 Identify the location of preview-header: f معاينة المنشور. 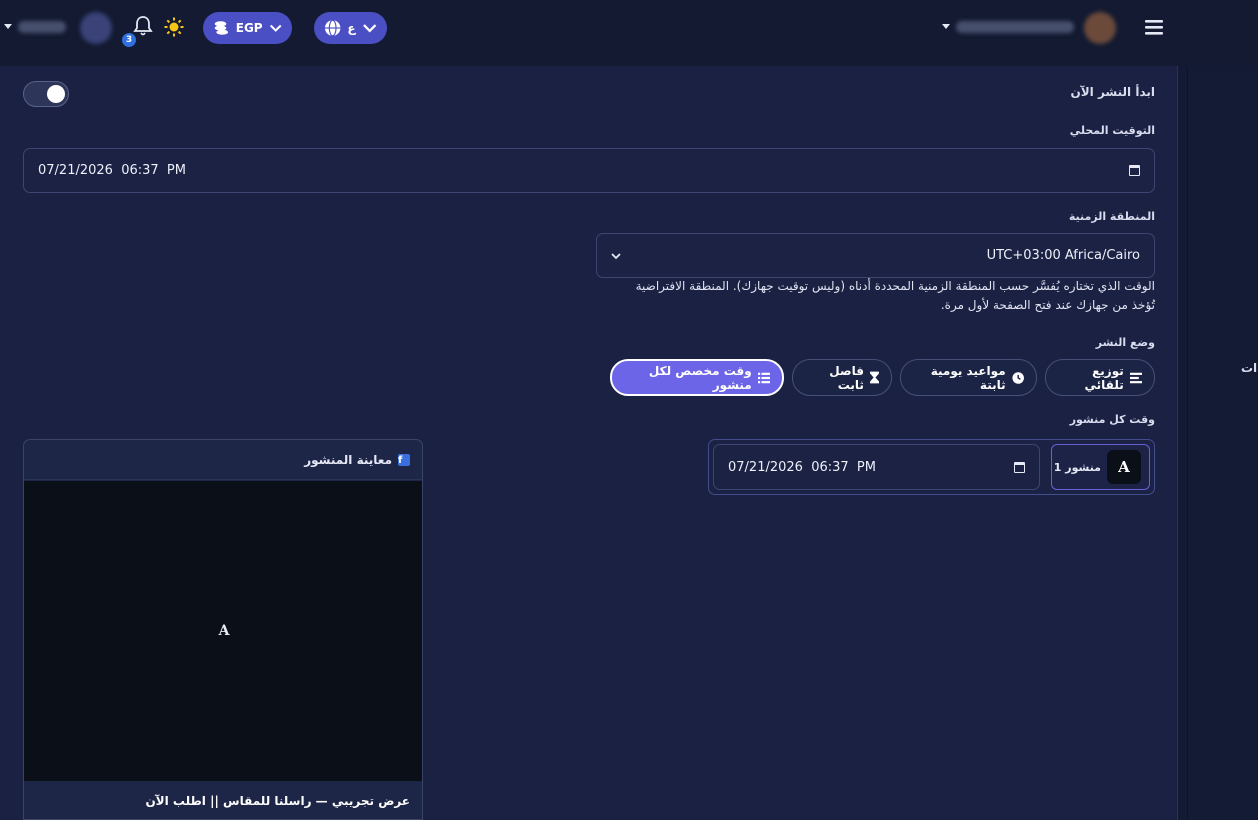
(223, 460).